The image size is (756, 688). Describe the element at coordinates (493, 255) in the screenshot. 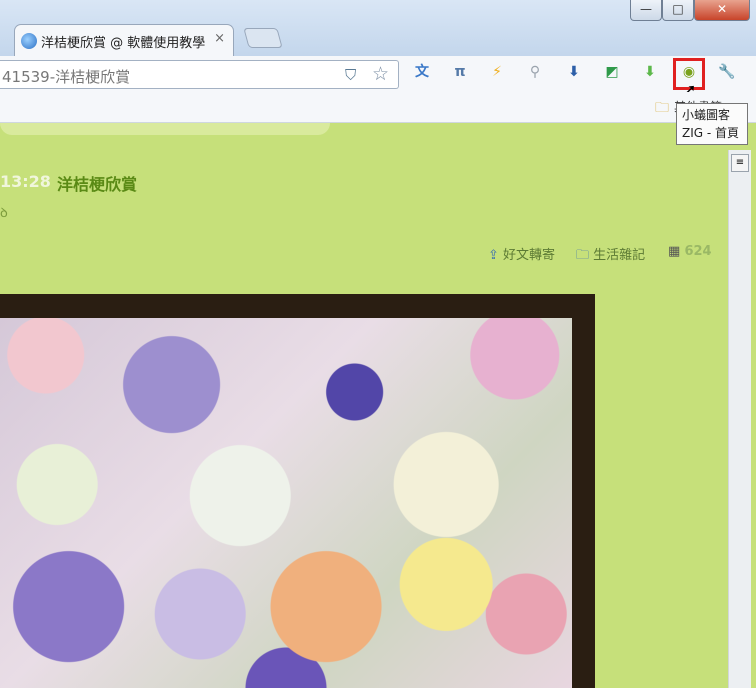

I see `share-icon: ⇪` at that location.